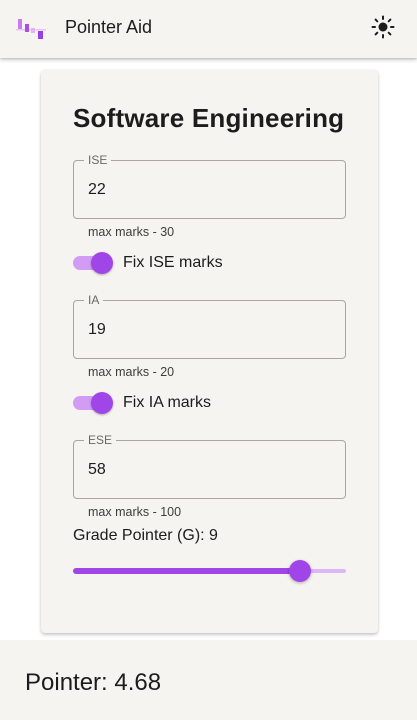 The image size is (417, 720). I want to click on theme-toggle-button, so click(383, 29).